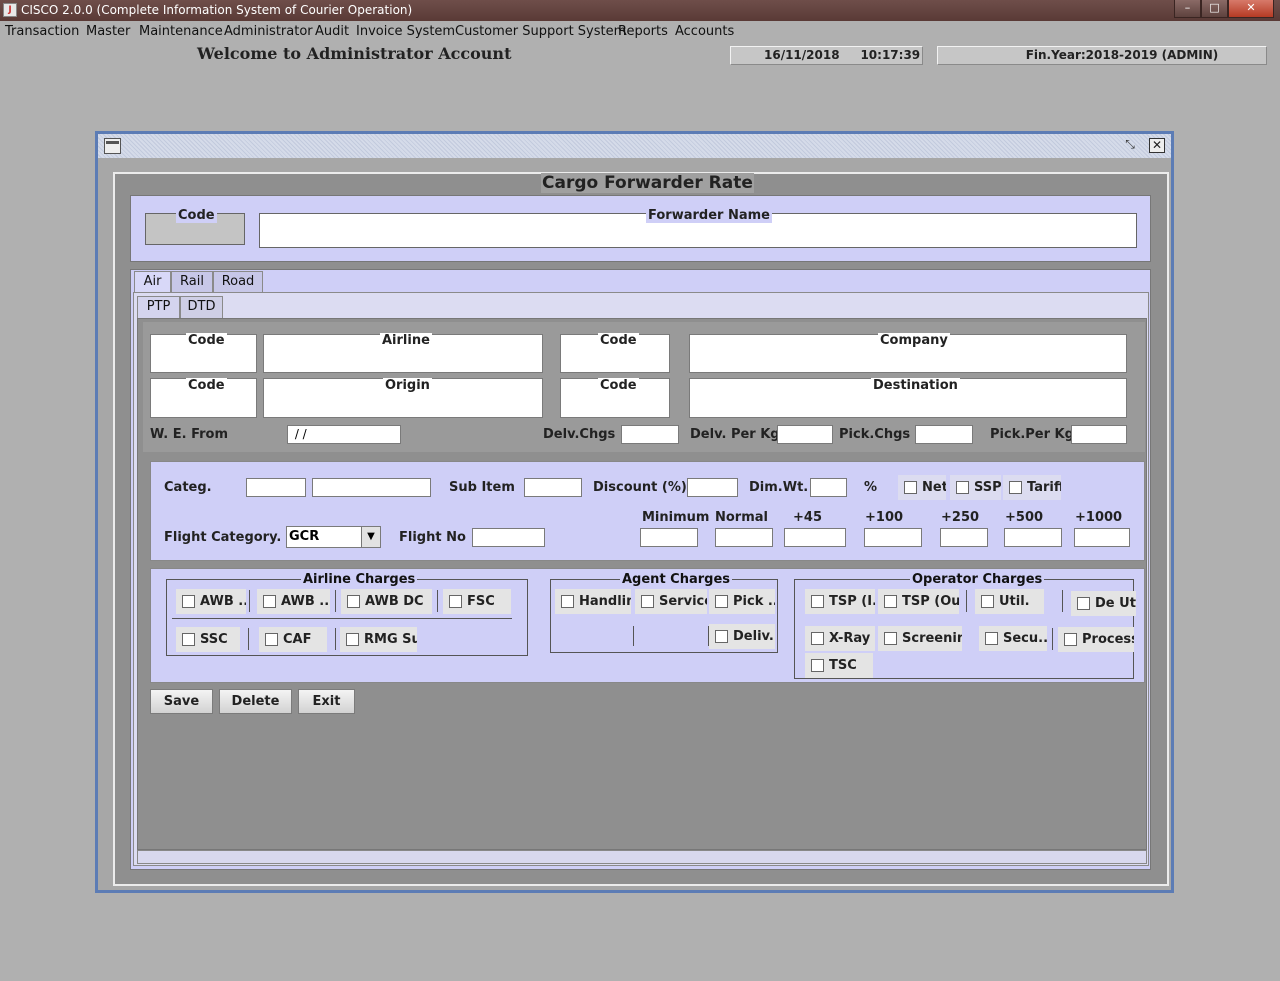 This screenshot has width=1280, height=981. I want to click on de-util-checkbox: De Util., so click(1103, 603).